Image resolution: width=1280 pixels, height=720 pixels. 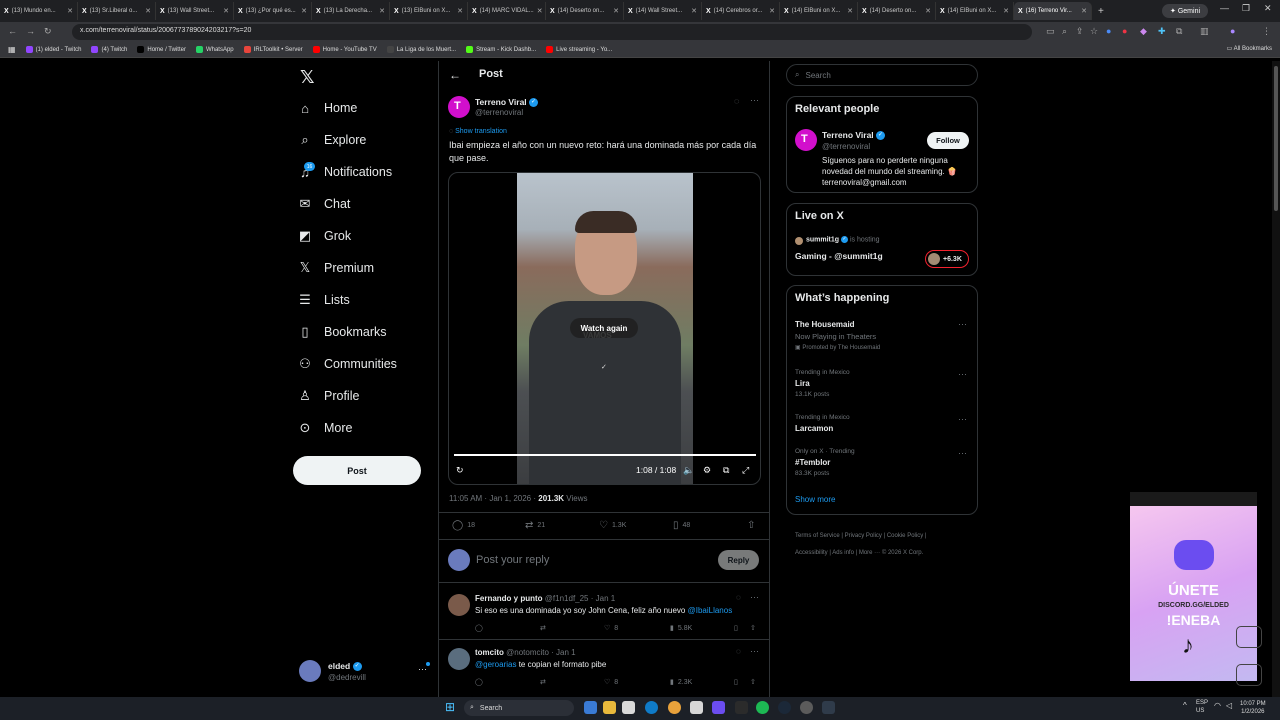 What do you see at coordinates (869, 553) in the screenshot?
I see `footer-link: More ···` at bounding box center [869, 553].